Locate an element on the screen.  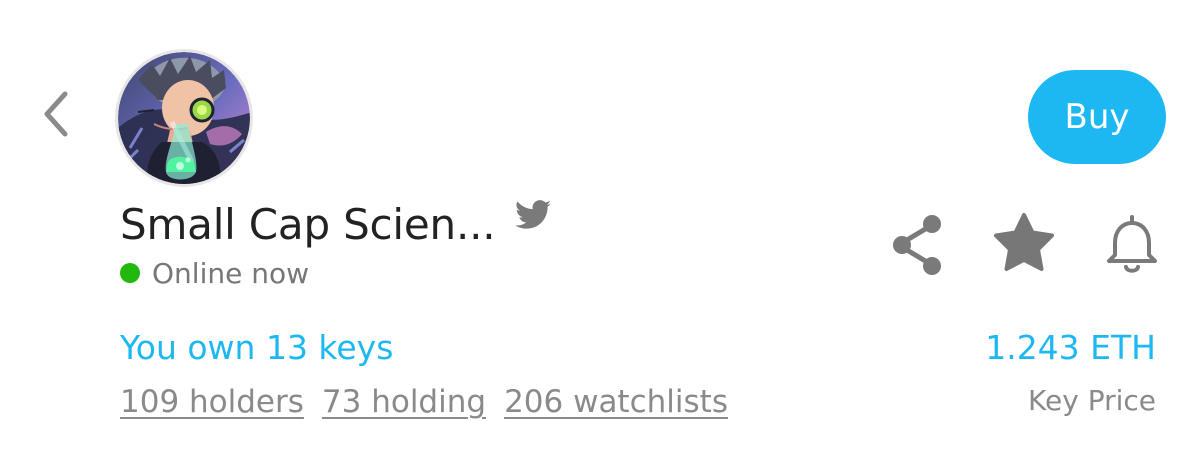
twitter-icon-glyph is located at coordinates (533, 214).